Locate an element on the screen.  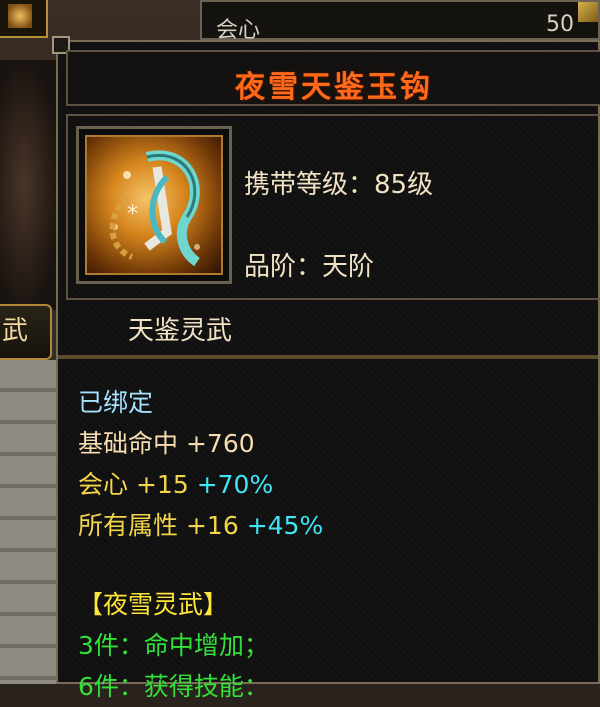
background-stat-row: 会心 50 is located at coordinates (400, 21).